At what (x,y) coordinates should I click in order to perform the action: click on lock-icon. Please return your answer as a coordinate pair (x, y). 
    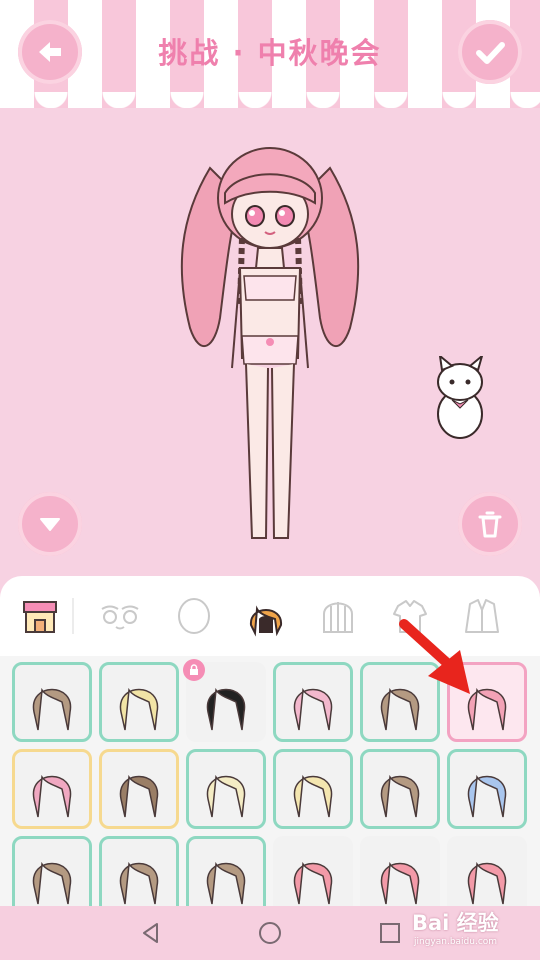
    Looking at the image, I should click on (194, 670).